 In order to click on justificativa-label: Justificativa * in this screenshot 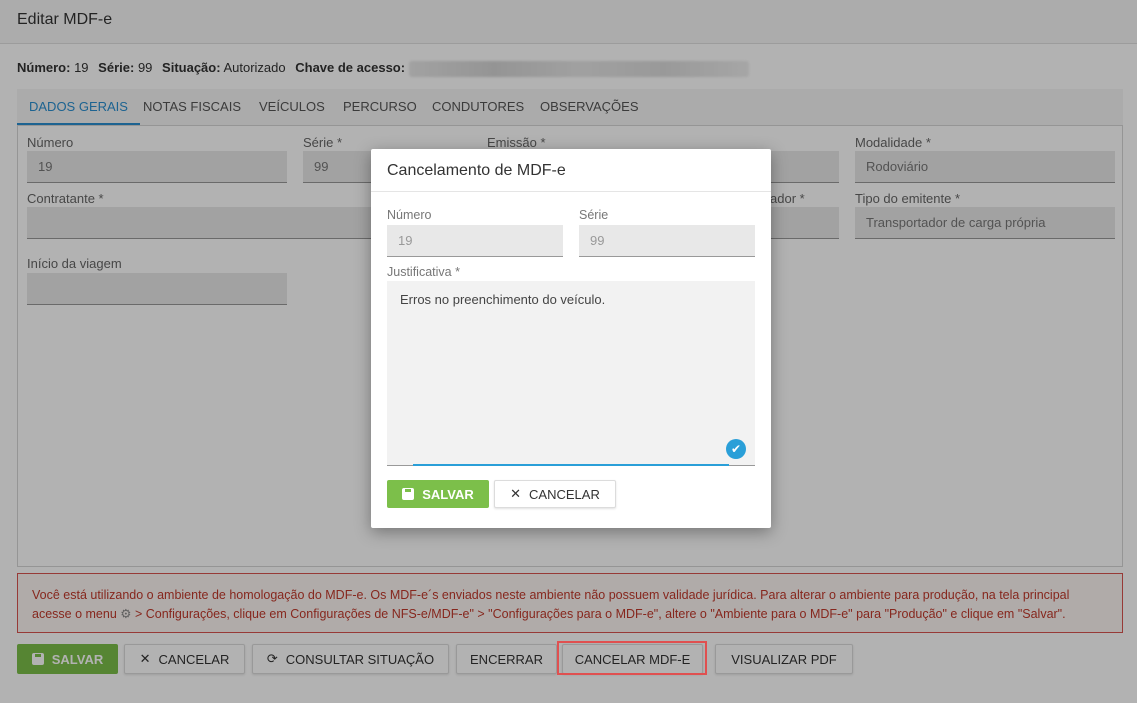, I will do `click(423, 272)`.